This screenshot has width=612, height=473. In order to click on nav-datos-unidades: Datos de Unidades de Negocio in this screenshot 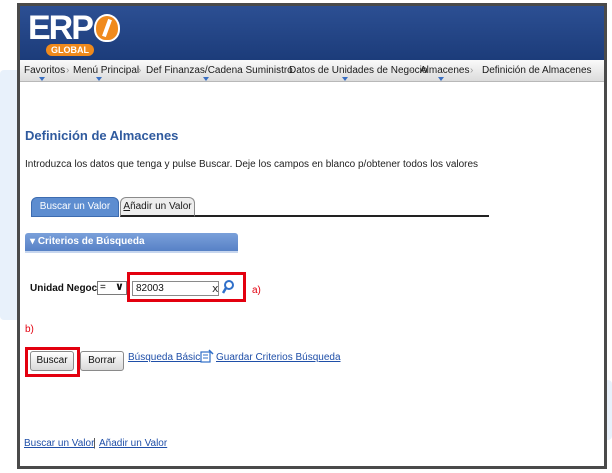, I will do `click(358, 70)`.